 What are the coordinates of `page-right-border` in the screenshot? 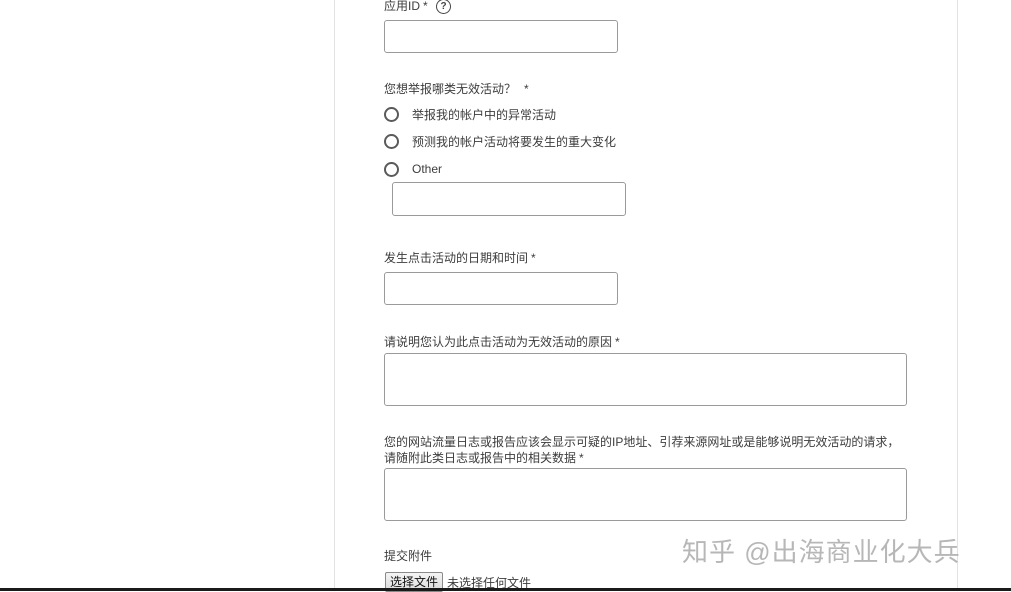 It's located at (957, 295).